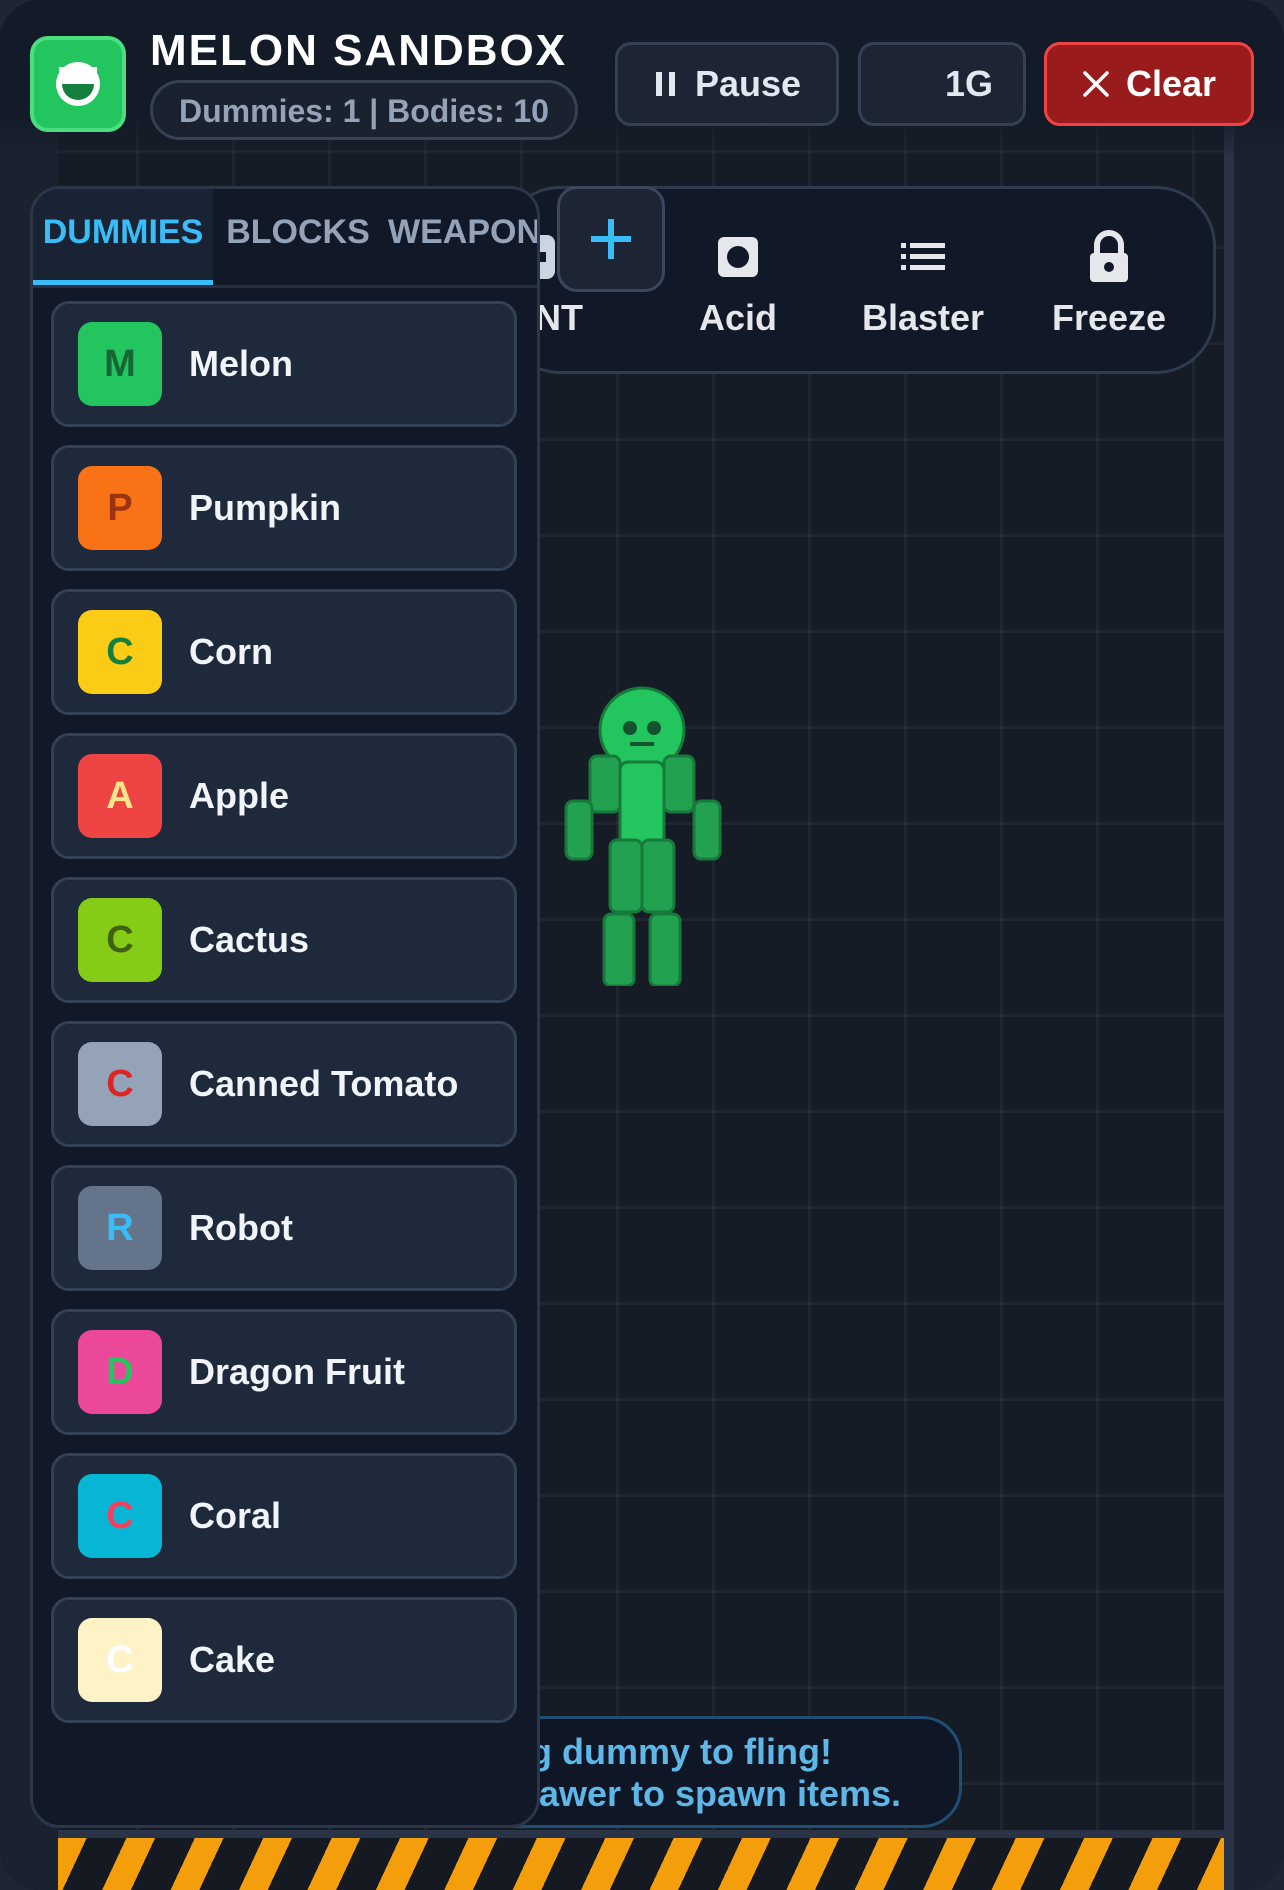 Image resolution: width=1284 pixels, height=1890 pixels. I want to click on tab-dummies: DUMMIES, so click(123, 237).